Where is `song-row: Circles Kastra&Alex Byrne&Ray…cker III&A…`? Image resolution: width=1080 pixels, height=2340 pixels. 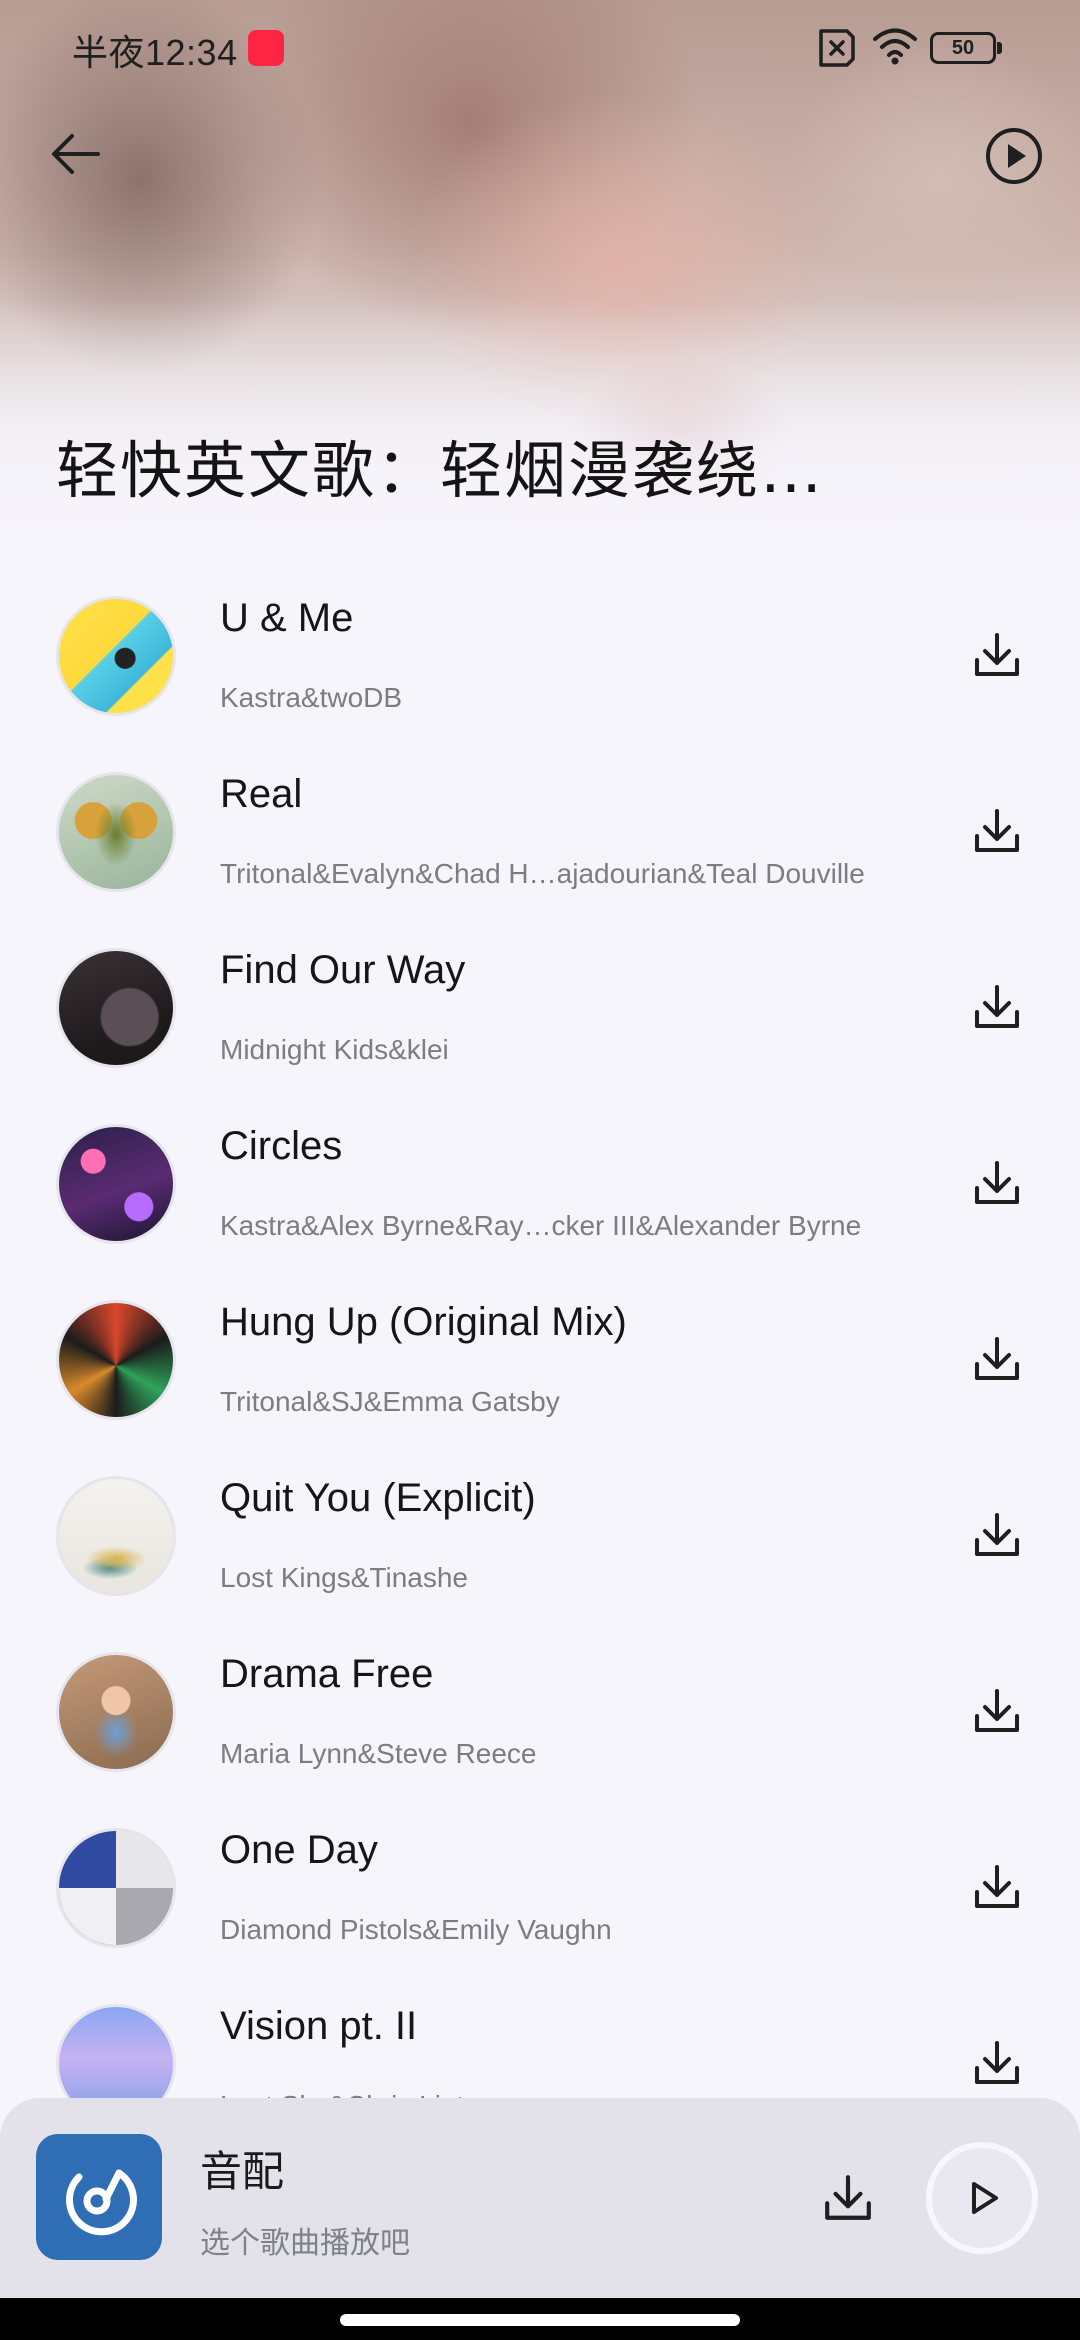 song-row: Circles Kastra&Alex Byrne&Ray…cker III&A… is located at coordinates (540, 1182).